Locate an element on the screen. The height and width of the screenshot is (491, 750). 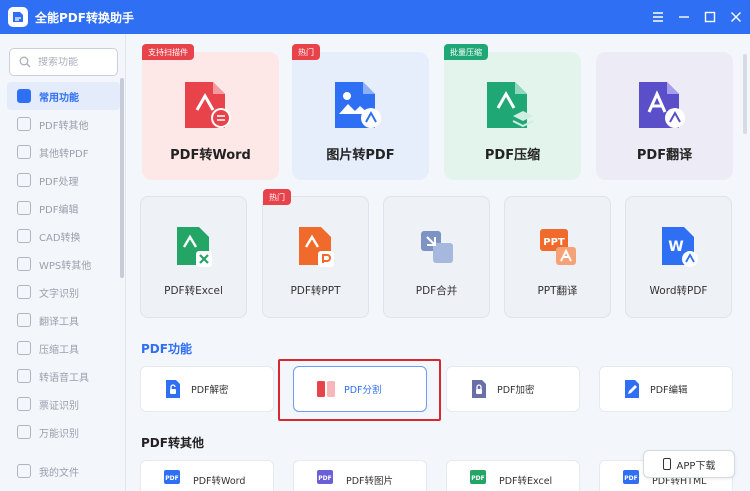
tool-ppt-translate: PPT PPT翻译 is located at coordinates (557, 257).